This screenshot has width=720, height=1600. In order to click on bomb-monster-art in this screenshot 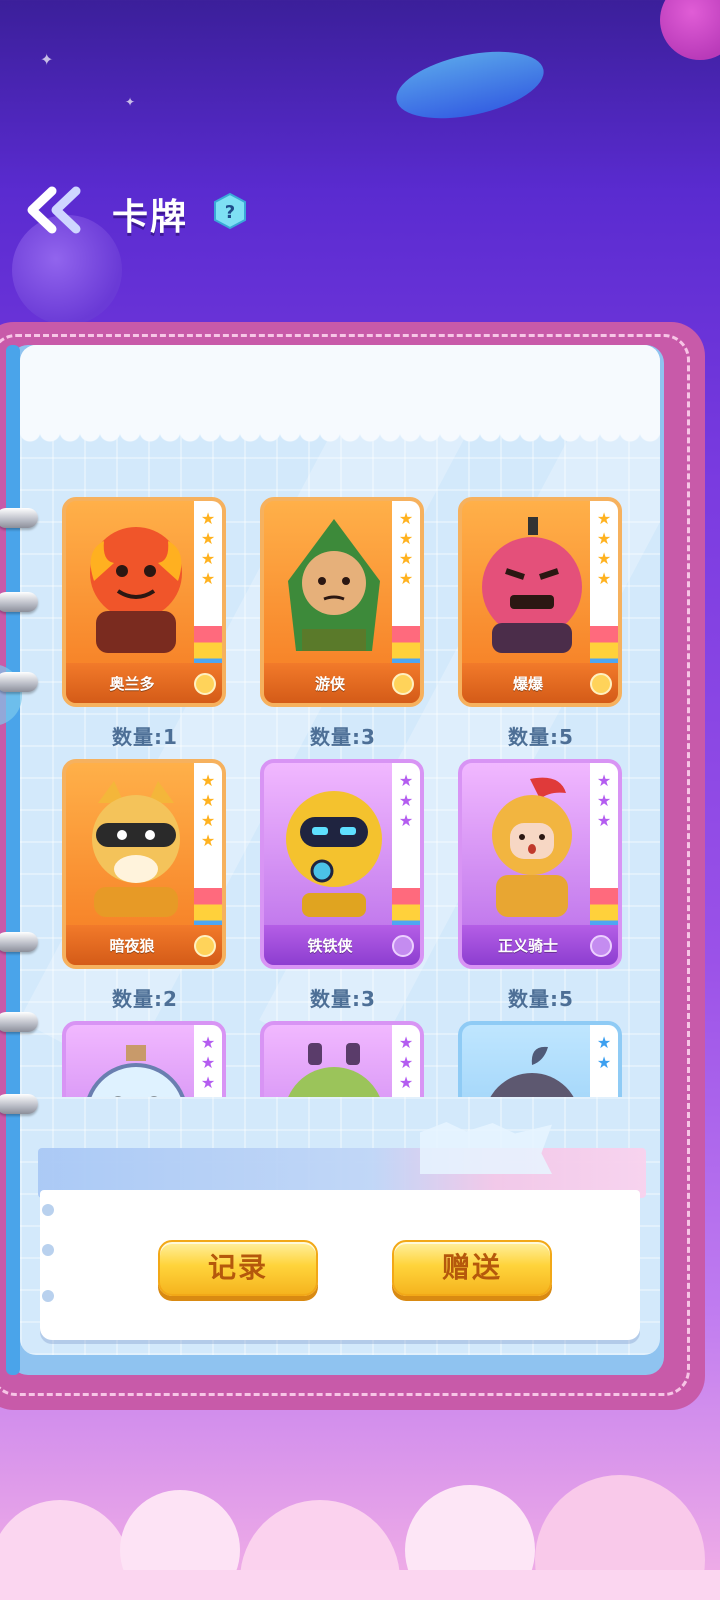, I will do `click(532, 585)`.